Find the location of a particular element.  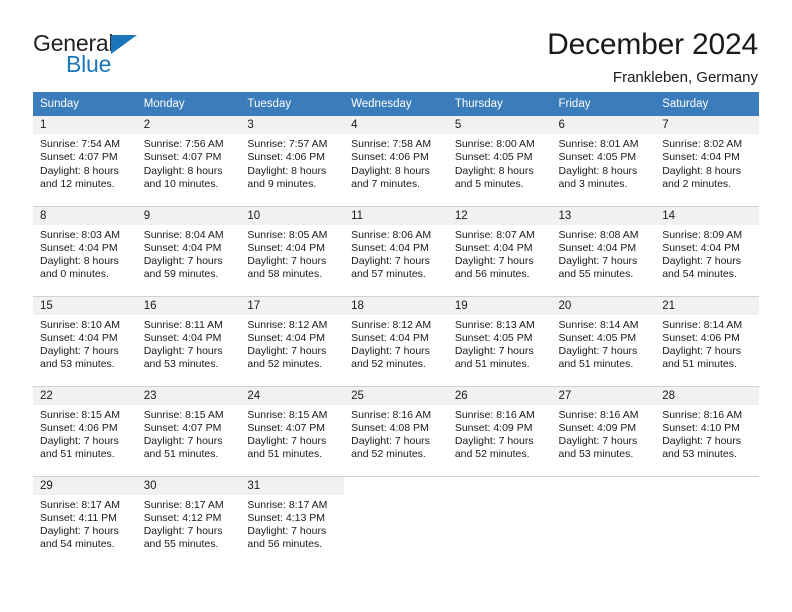

day-number: 19 is located at coordinates (499, 305).